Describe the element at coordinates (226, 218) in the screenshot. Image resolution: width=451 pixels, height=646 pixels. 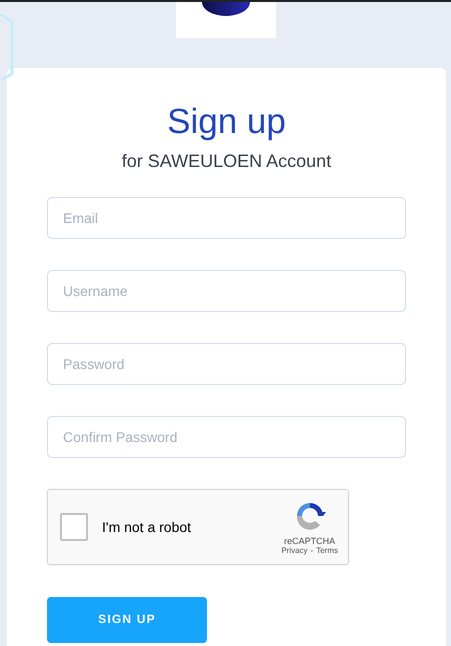
I see `input-field: Email` at that location.